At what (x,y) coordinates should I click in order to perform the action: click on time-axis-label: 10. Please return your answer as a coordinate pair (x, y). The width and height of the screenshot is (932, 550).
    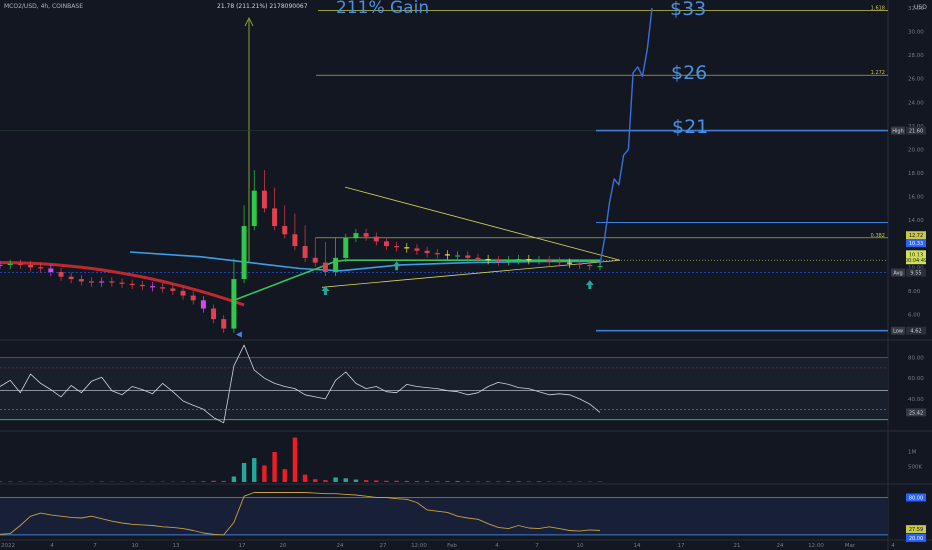
    Looking at the image, I should click on (135, 546).